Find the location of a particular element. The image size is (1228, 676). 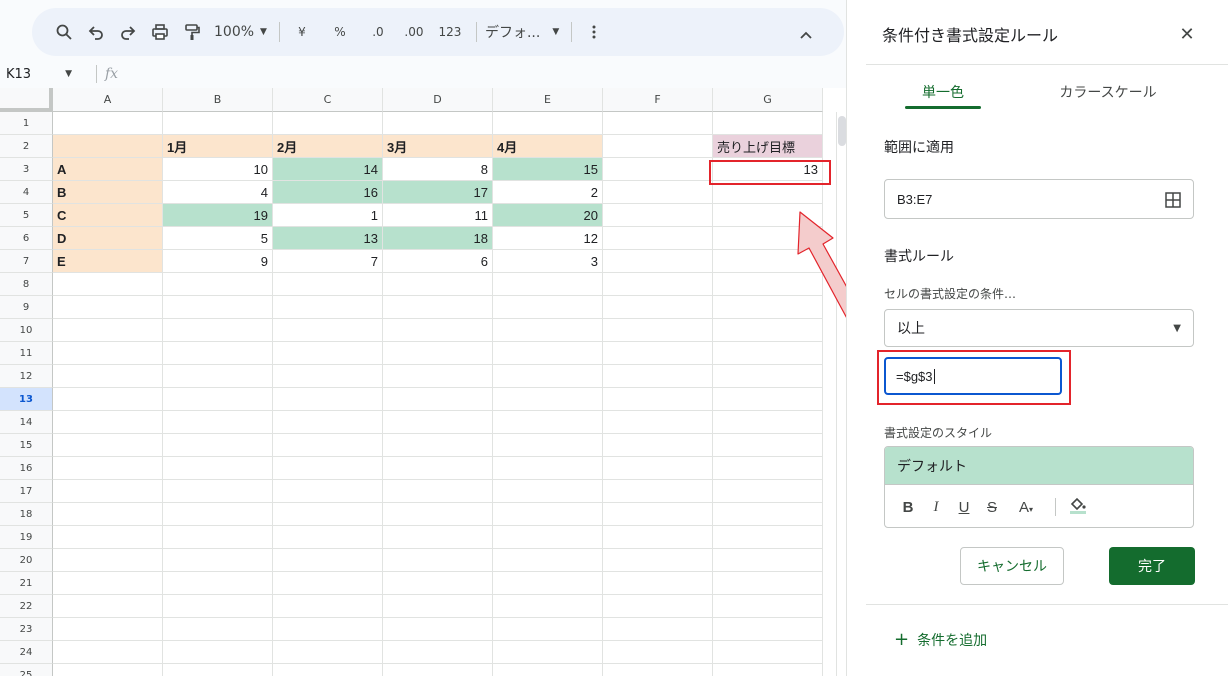

more-formats-button: 123 is located at coordinates (450, 32).